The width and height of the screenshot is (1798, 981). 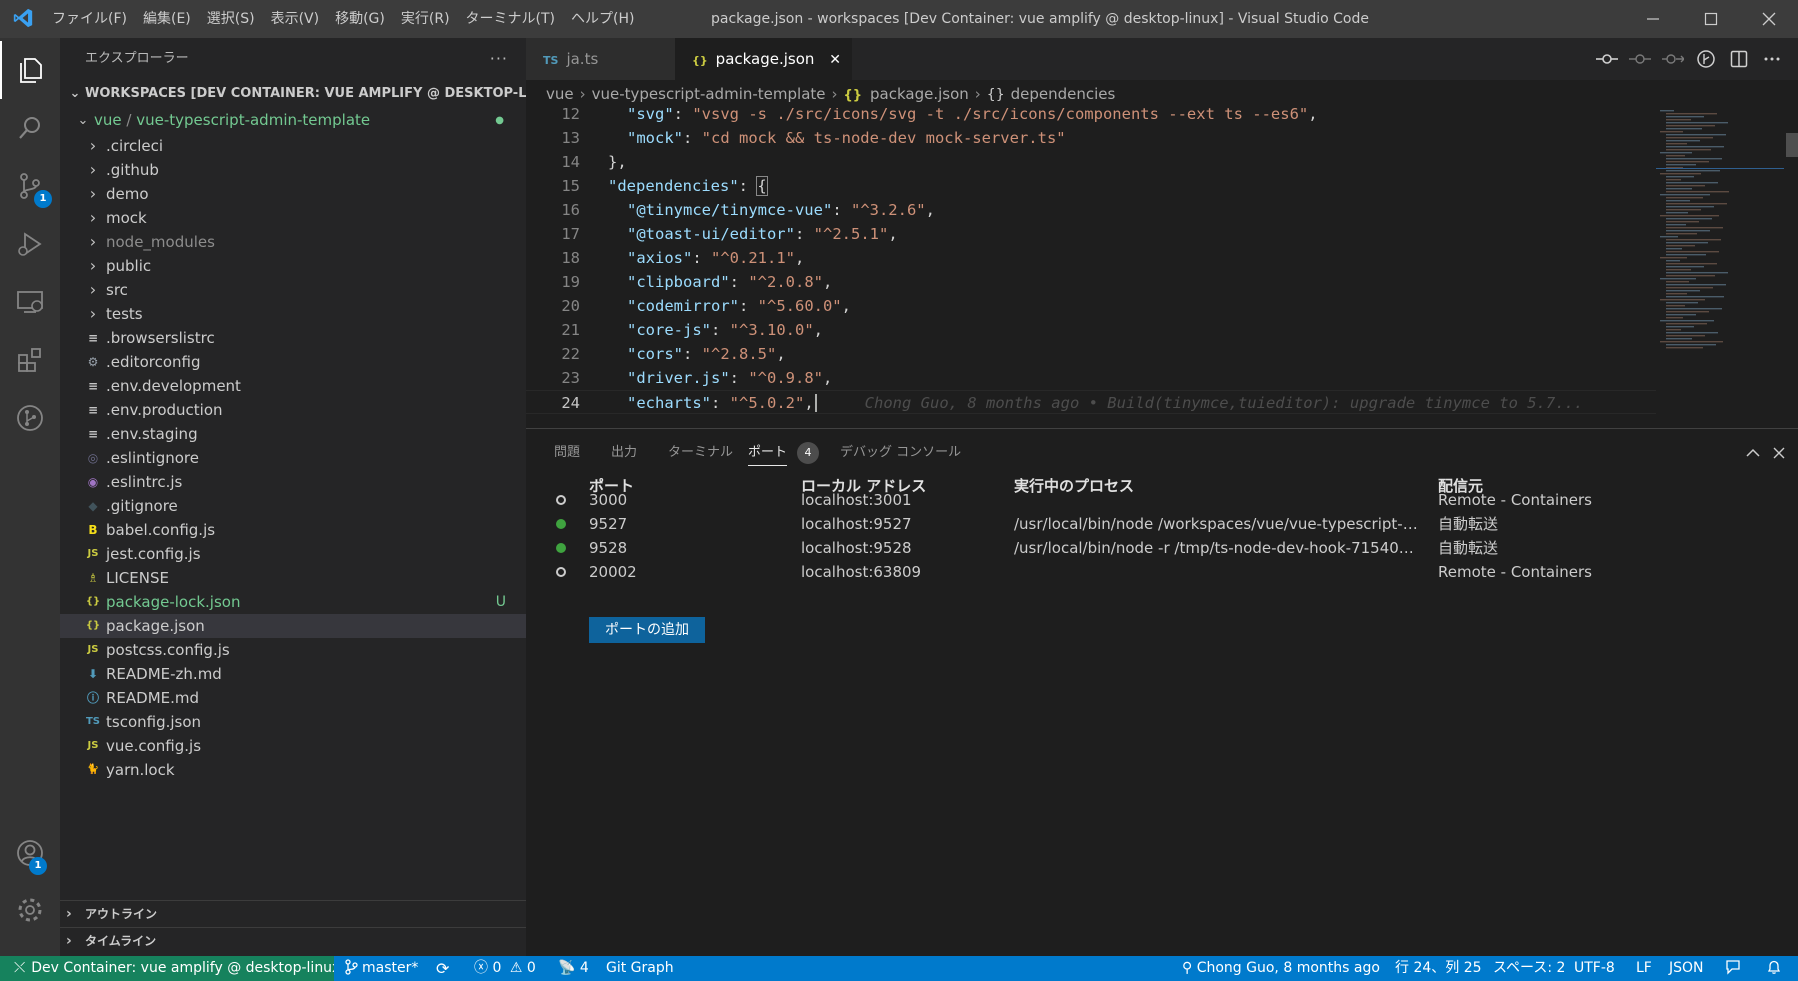 What do you see at coordinates (1774, 968) in the screenshot?
I see `notifications-button` at bounding box center [1774, 968].